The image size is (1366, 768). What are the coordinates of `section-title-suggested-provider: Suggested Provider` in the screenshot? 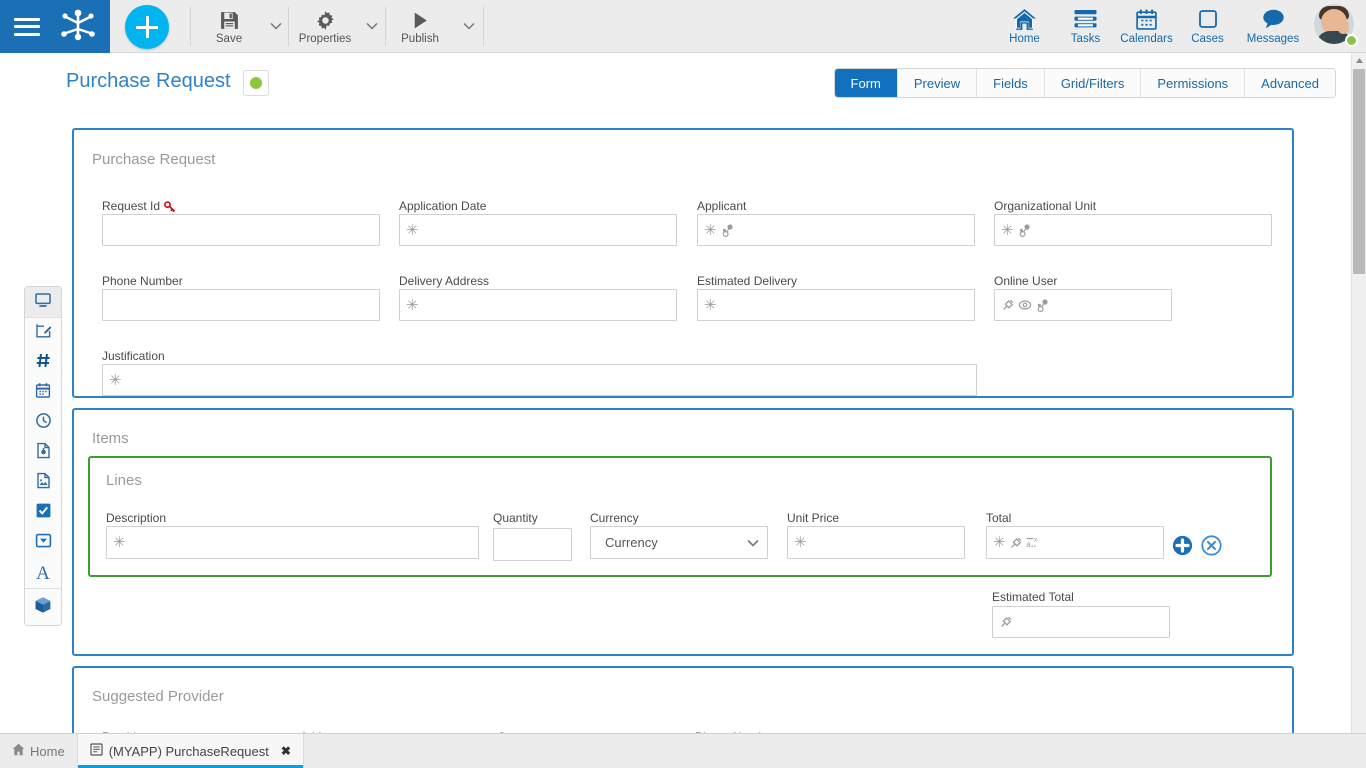 It's located at (158, 696).